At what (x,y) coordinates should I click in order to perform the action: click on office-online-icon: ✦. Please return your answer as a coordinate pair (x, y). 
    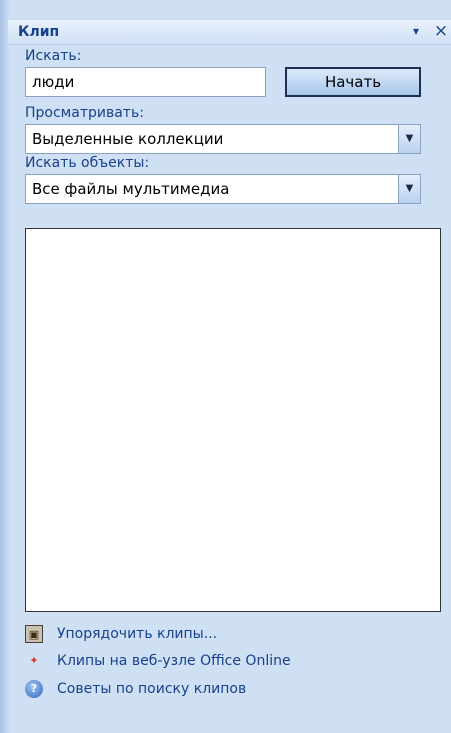
    Looking at the image, I should click on (34, 660).